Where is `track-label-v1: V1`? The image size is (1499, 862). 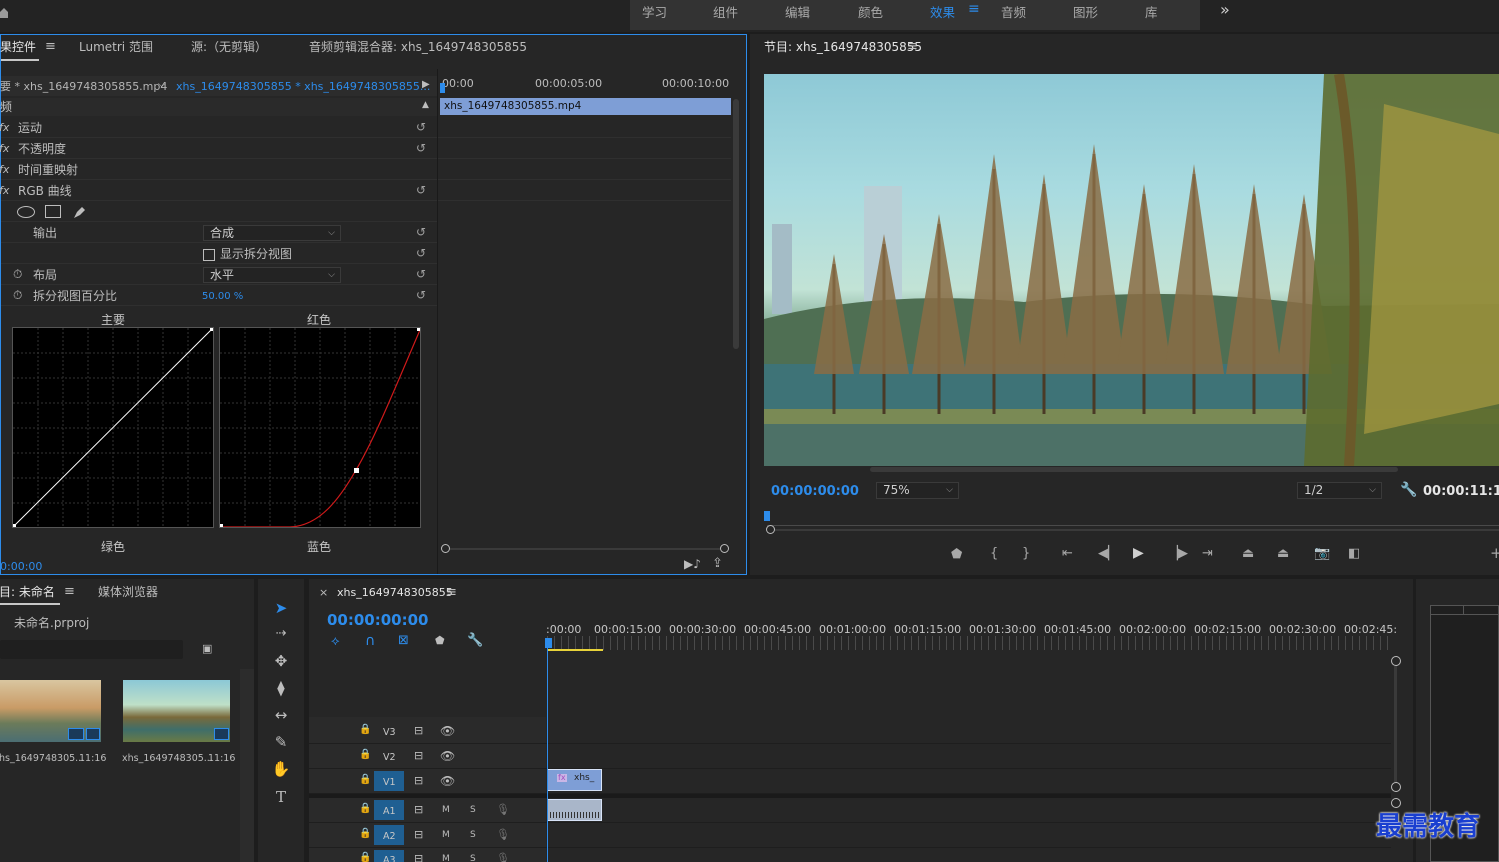 track-label-v1: V1 is located at coordinates (389, 782).